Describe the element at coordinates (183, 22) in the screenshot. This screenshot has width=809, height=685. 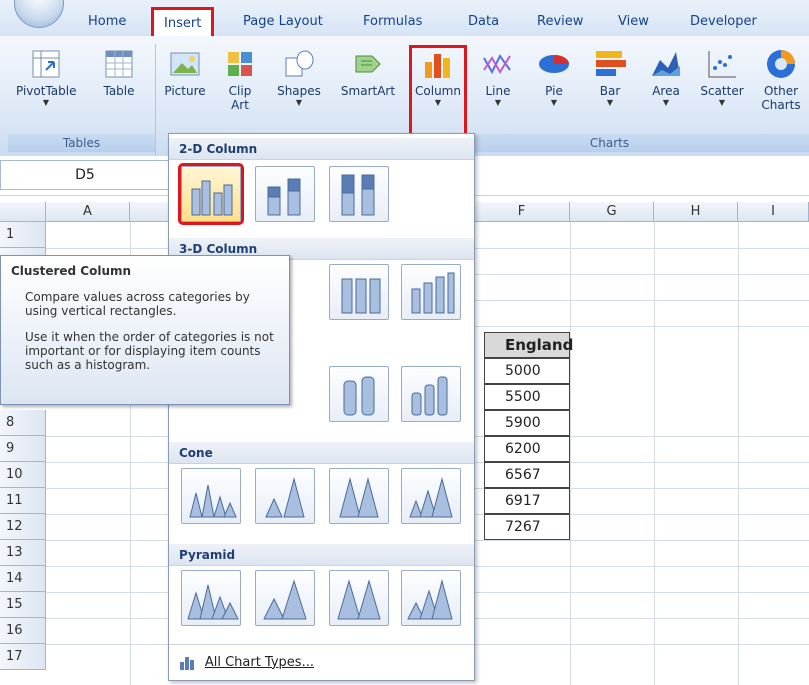
I see `tab-insert: Insert` at that location.